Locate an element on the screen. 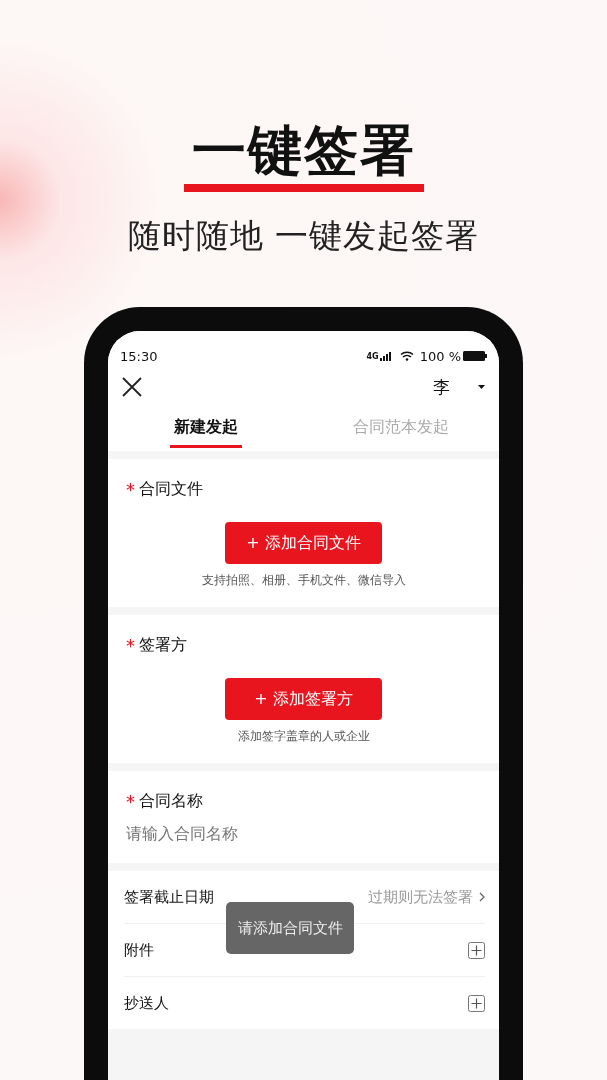 This screenshot has width=607, height=1080. add-button: + 添加签署方 is located at coordinates (303, 699).